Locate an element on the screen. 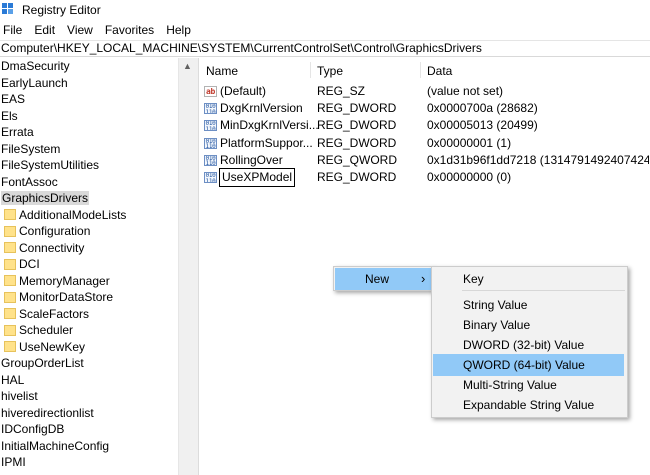  menu-bar: File Edit View Favorites Help is located at coordinates (101, 30).